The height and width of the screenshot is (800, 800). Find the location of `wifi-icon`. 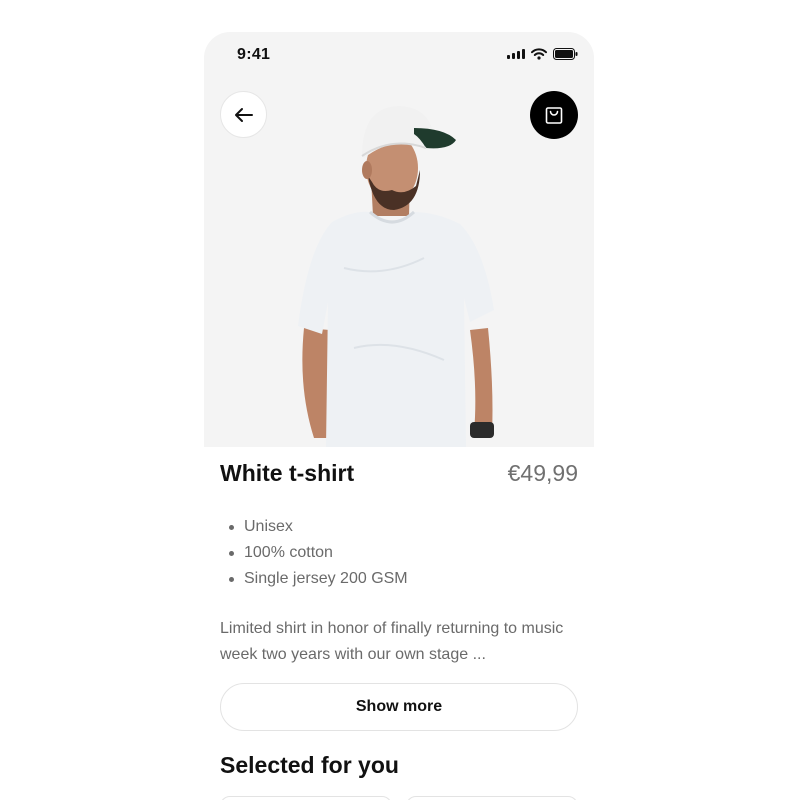

wifi-icon is located at coordinates (539, 54).